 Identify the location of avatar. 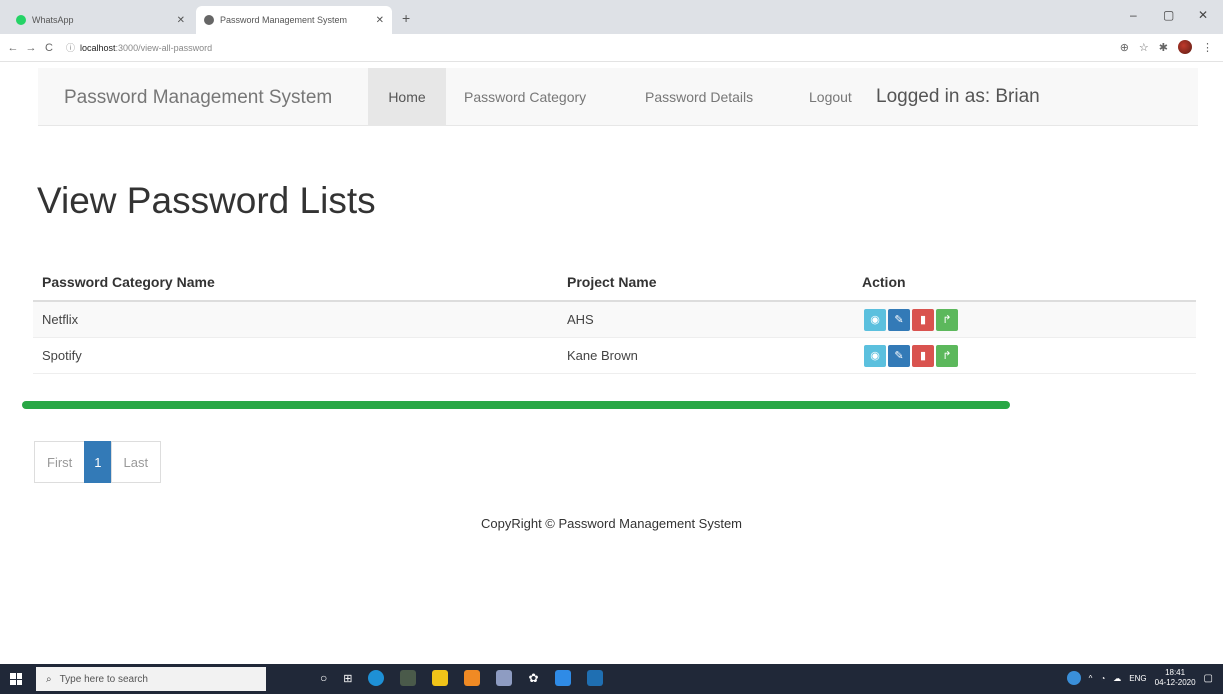
(1185, 47).